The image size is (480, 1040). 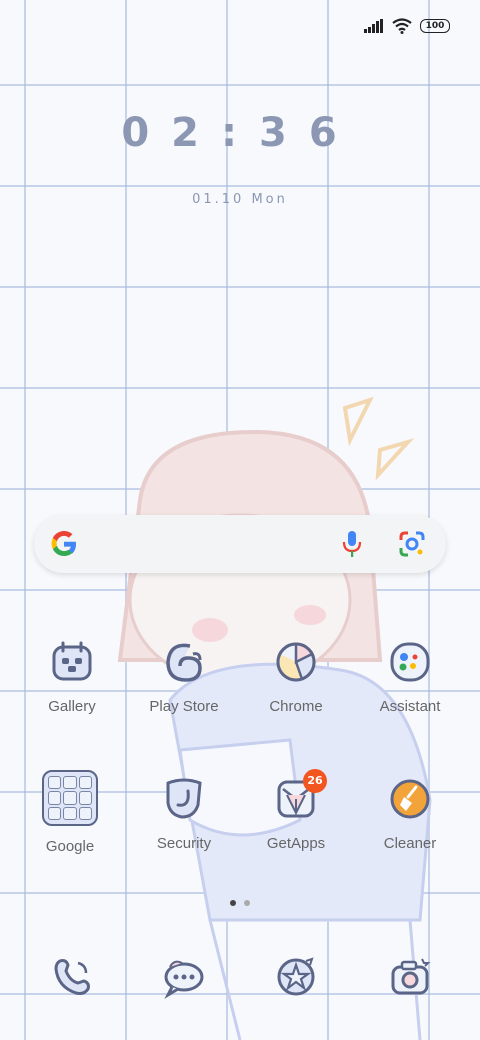 I want to click on app-assistant: Assistant, so click(x=410, y=676).